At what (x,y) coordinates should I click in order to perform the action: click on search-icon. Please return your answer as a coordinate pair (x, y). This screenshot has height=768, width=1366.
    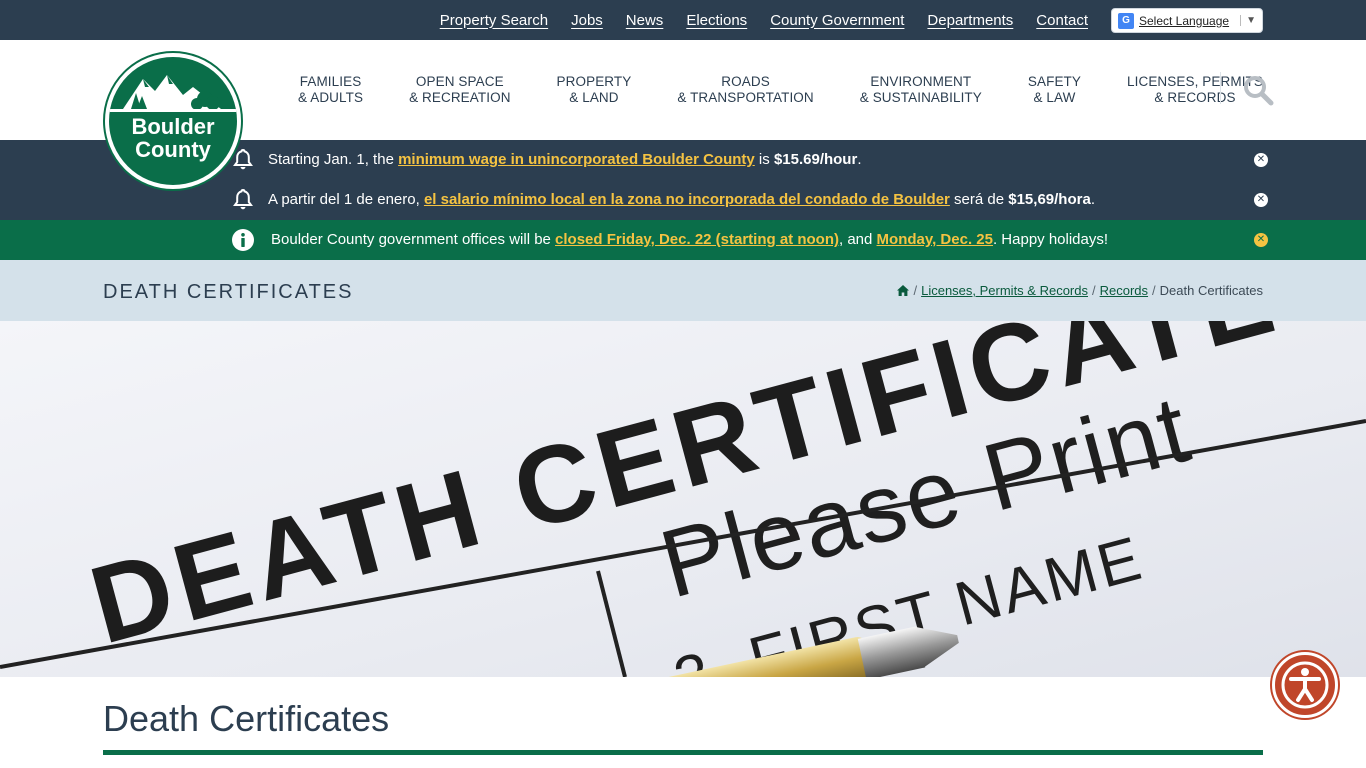
    Looking at the image, I should click on (1259, 91).